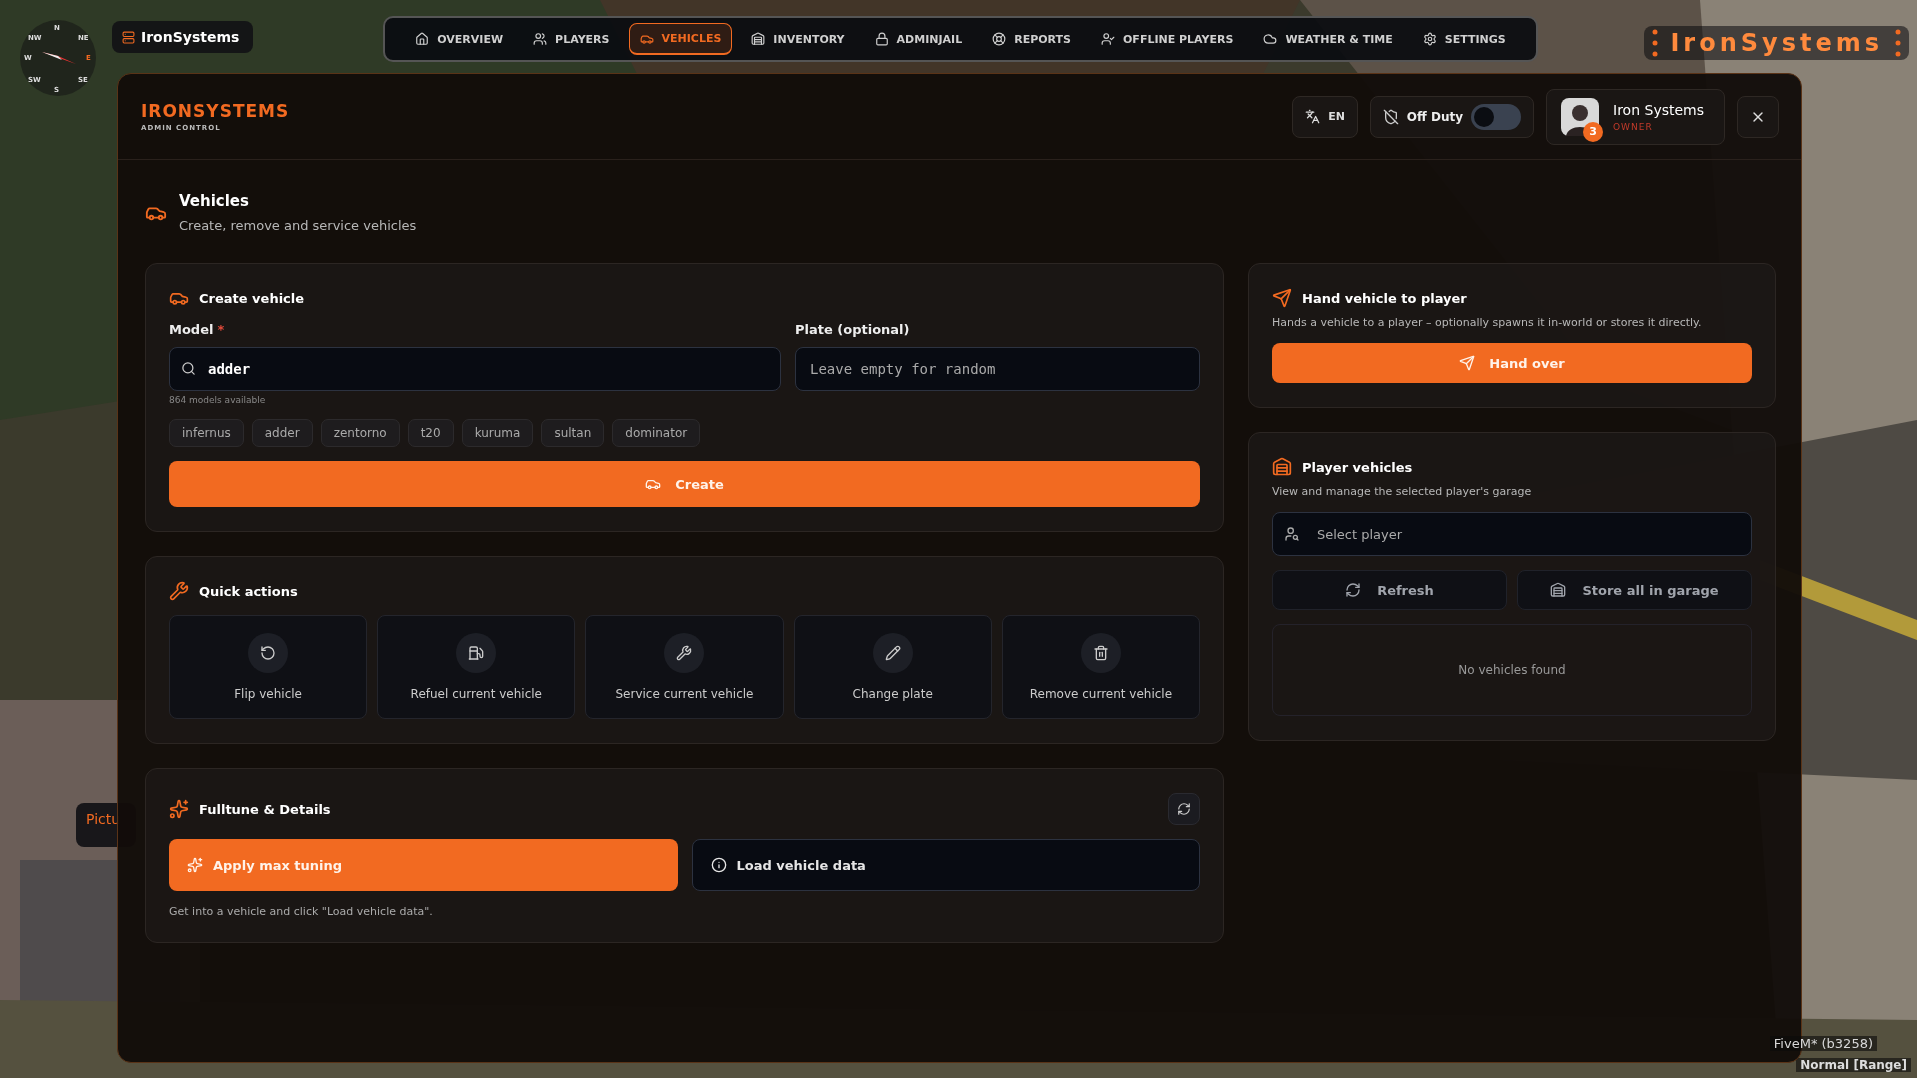 The image size is (1917, 1078). Describe the element at coordinates (1435, 116) in the screenshot. I see `duty-label: Off Duty` at that location.